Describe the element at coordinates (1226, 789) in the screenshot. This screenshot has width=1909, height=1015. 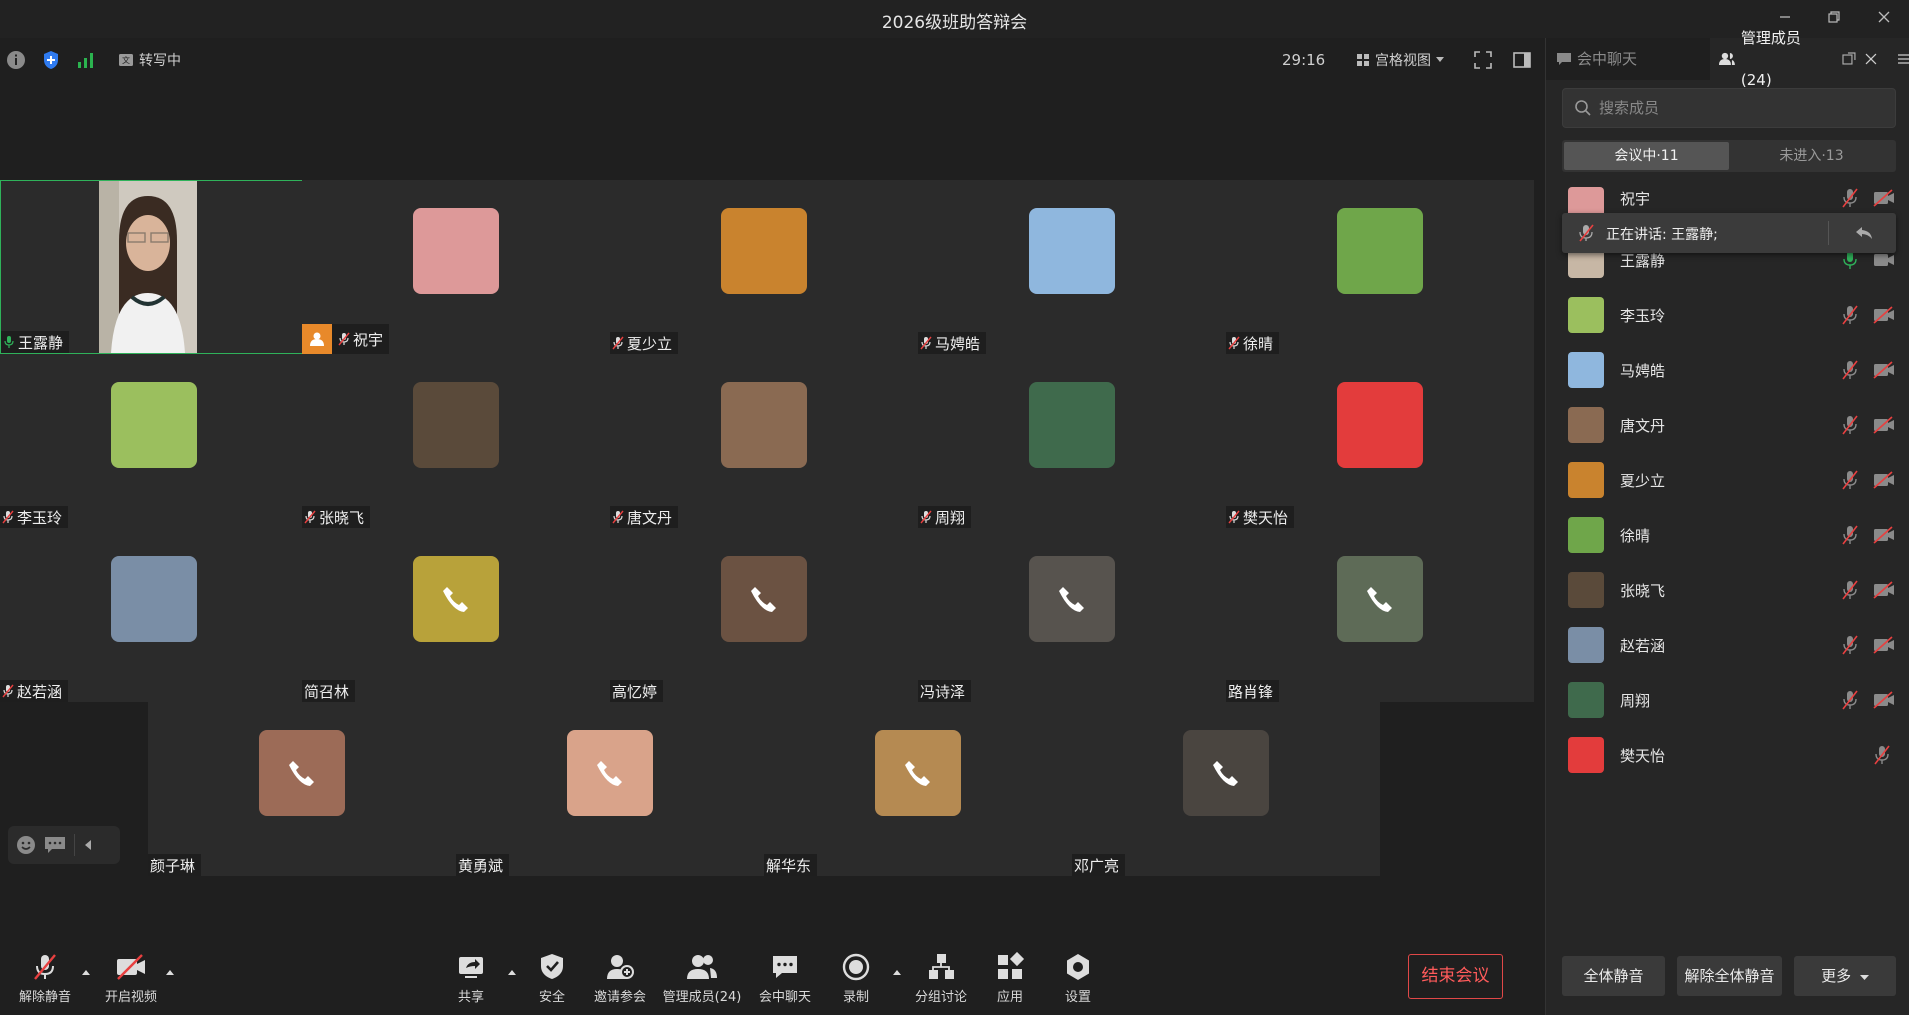
I see `participant-tile: 邓广亮` at that location.